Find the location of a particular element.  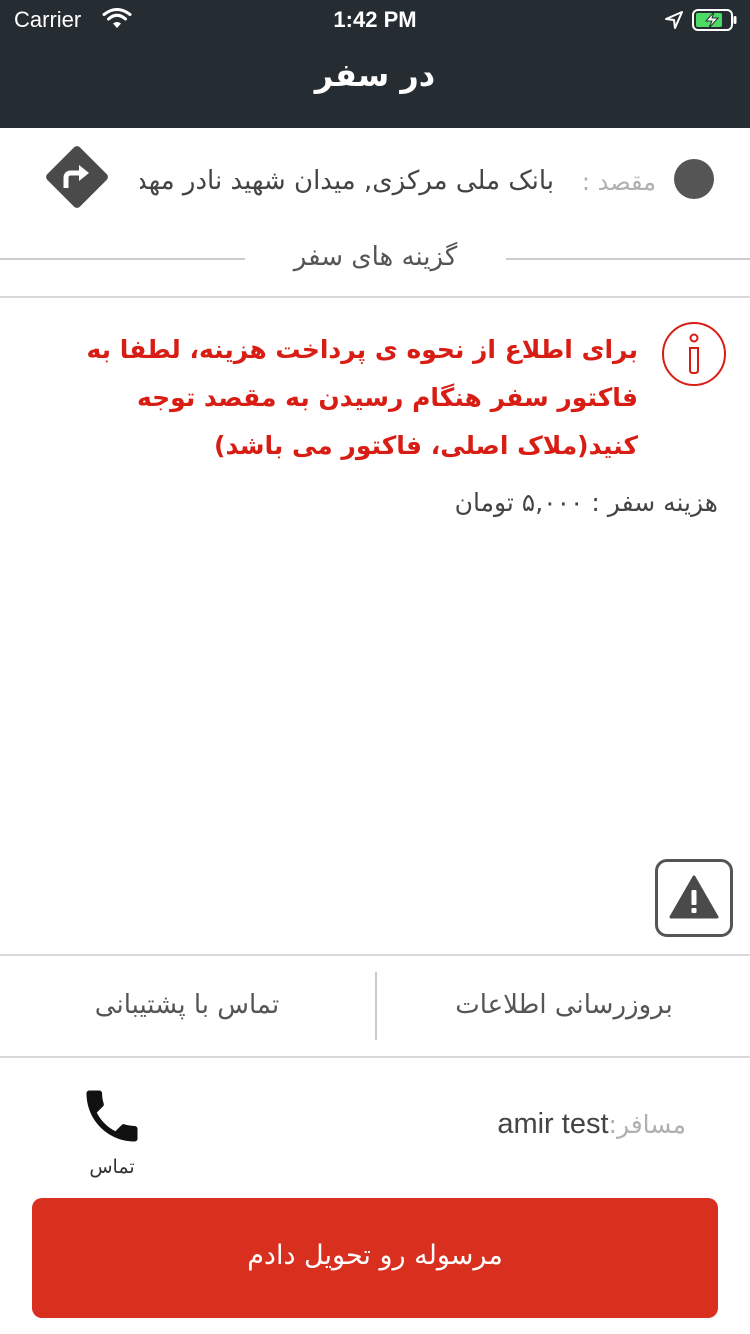

top-bar: Carrier 1:42 PM در سفر is located at coordinates (375, 64).